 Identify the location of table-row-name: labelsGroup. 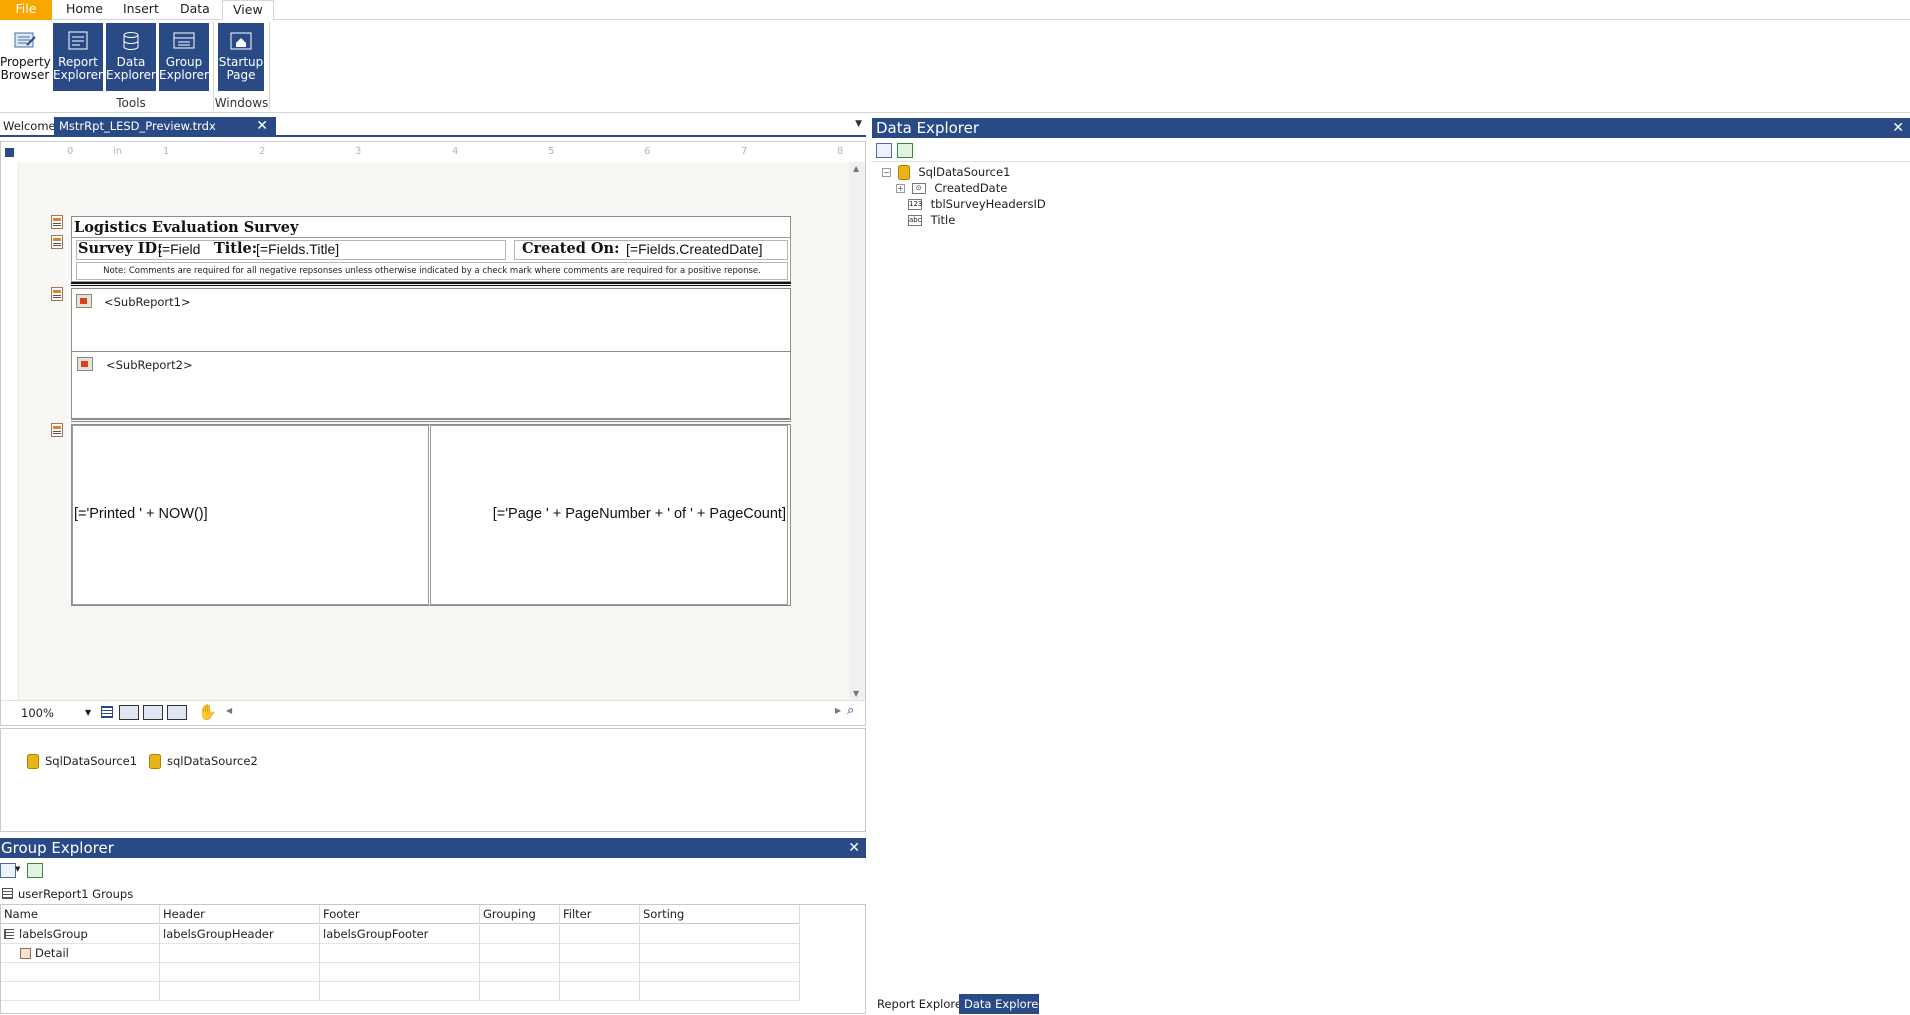
(80, 934).